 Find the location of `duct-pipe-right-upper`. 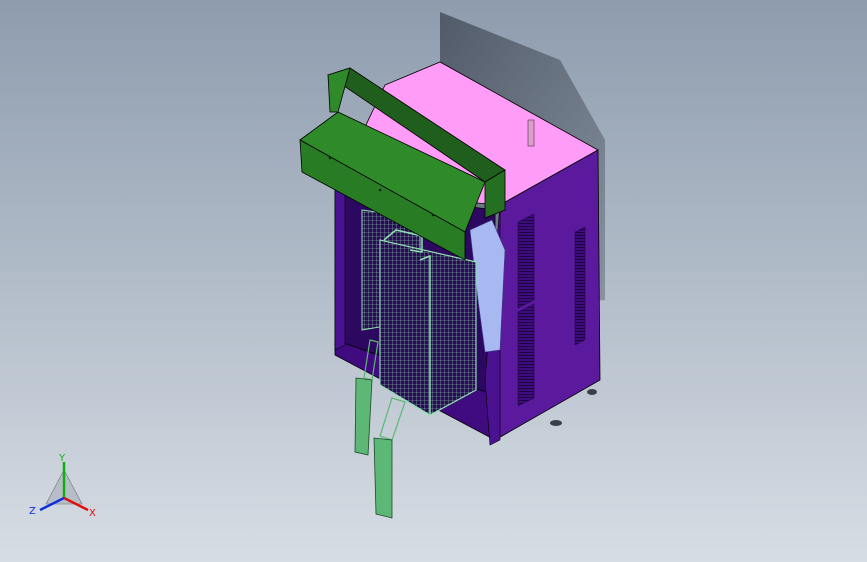

duct-pipe-right-upper is located at coordinates (392, 419).